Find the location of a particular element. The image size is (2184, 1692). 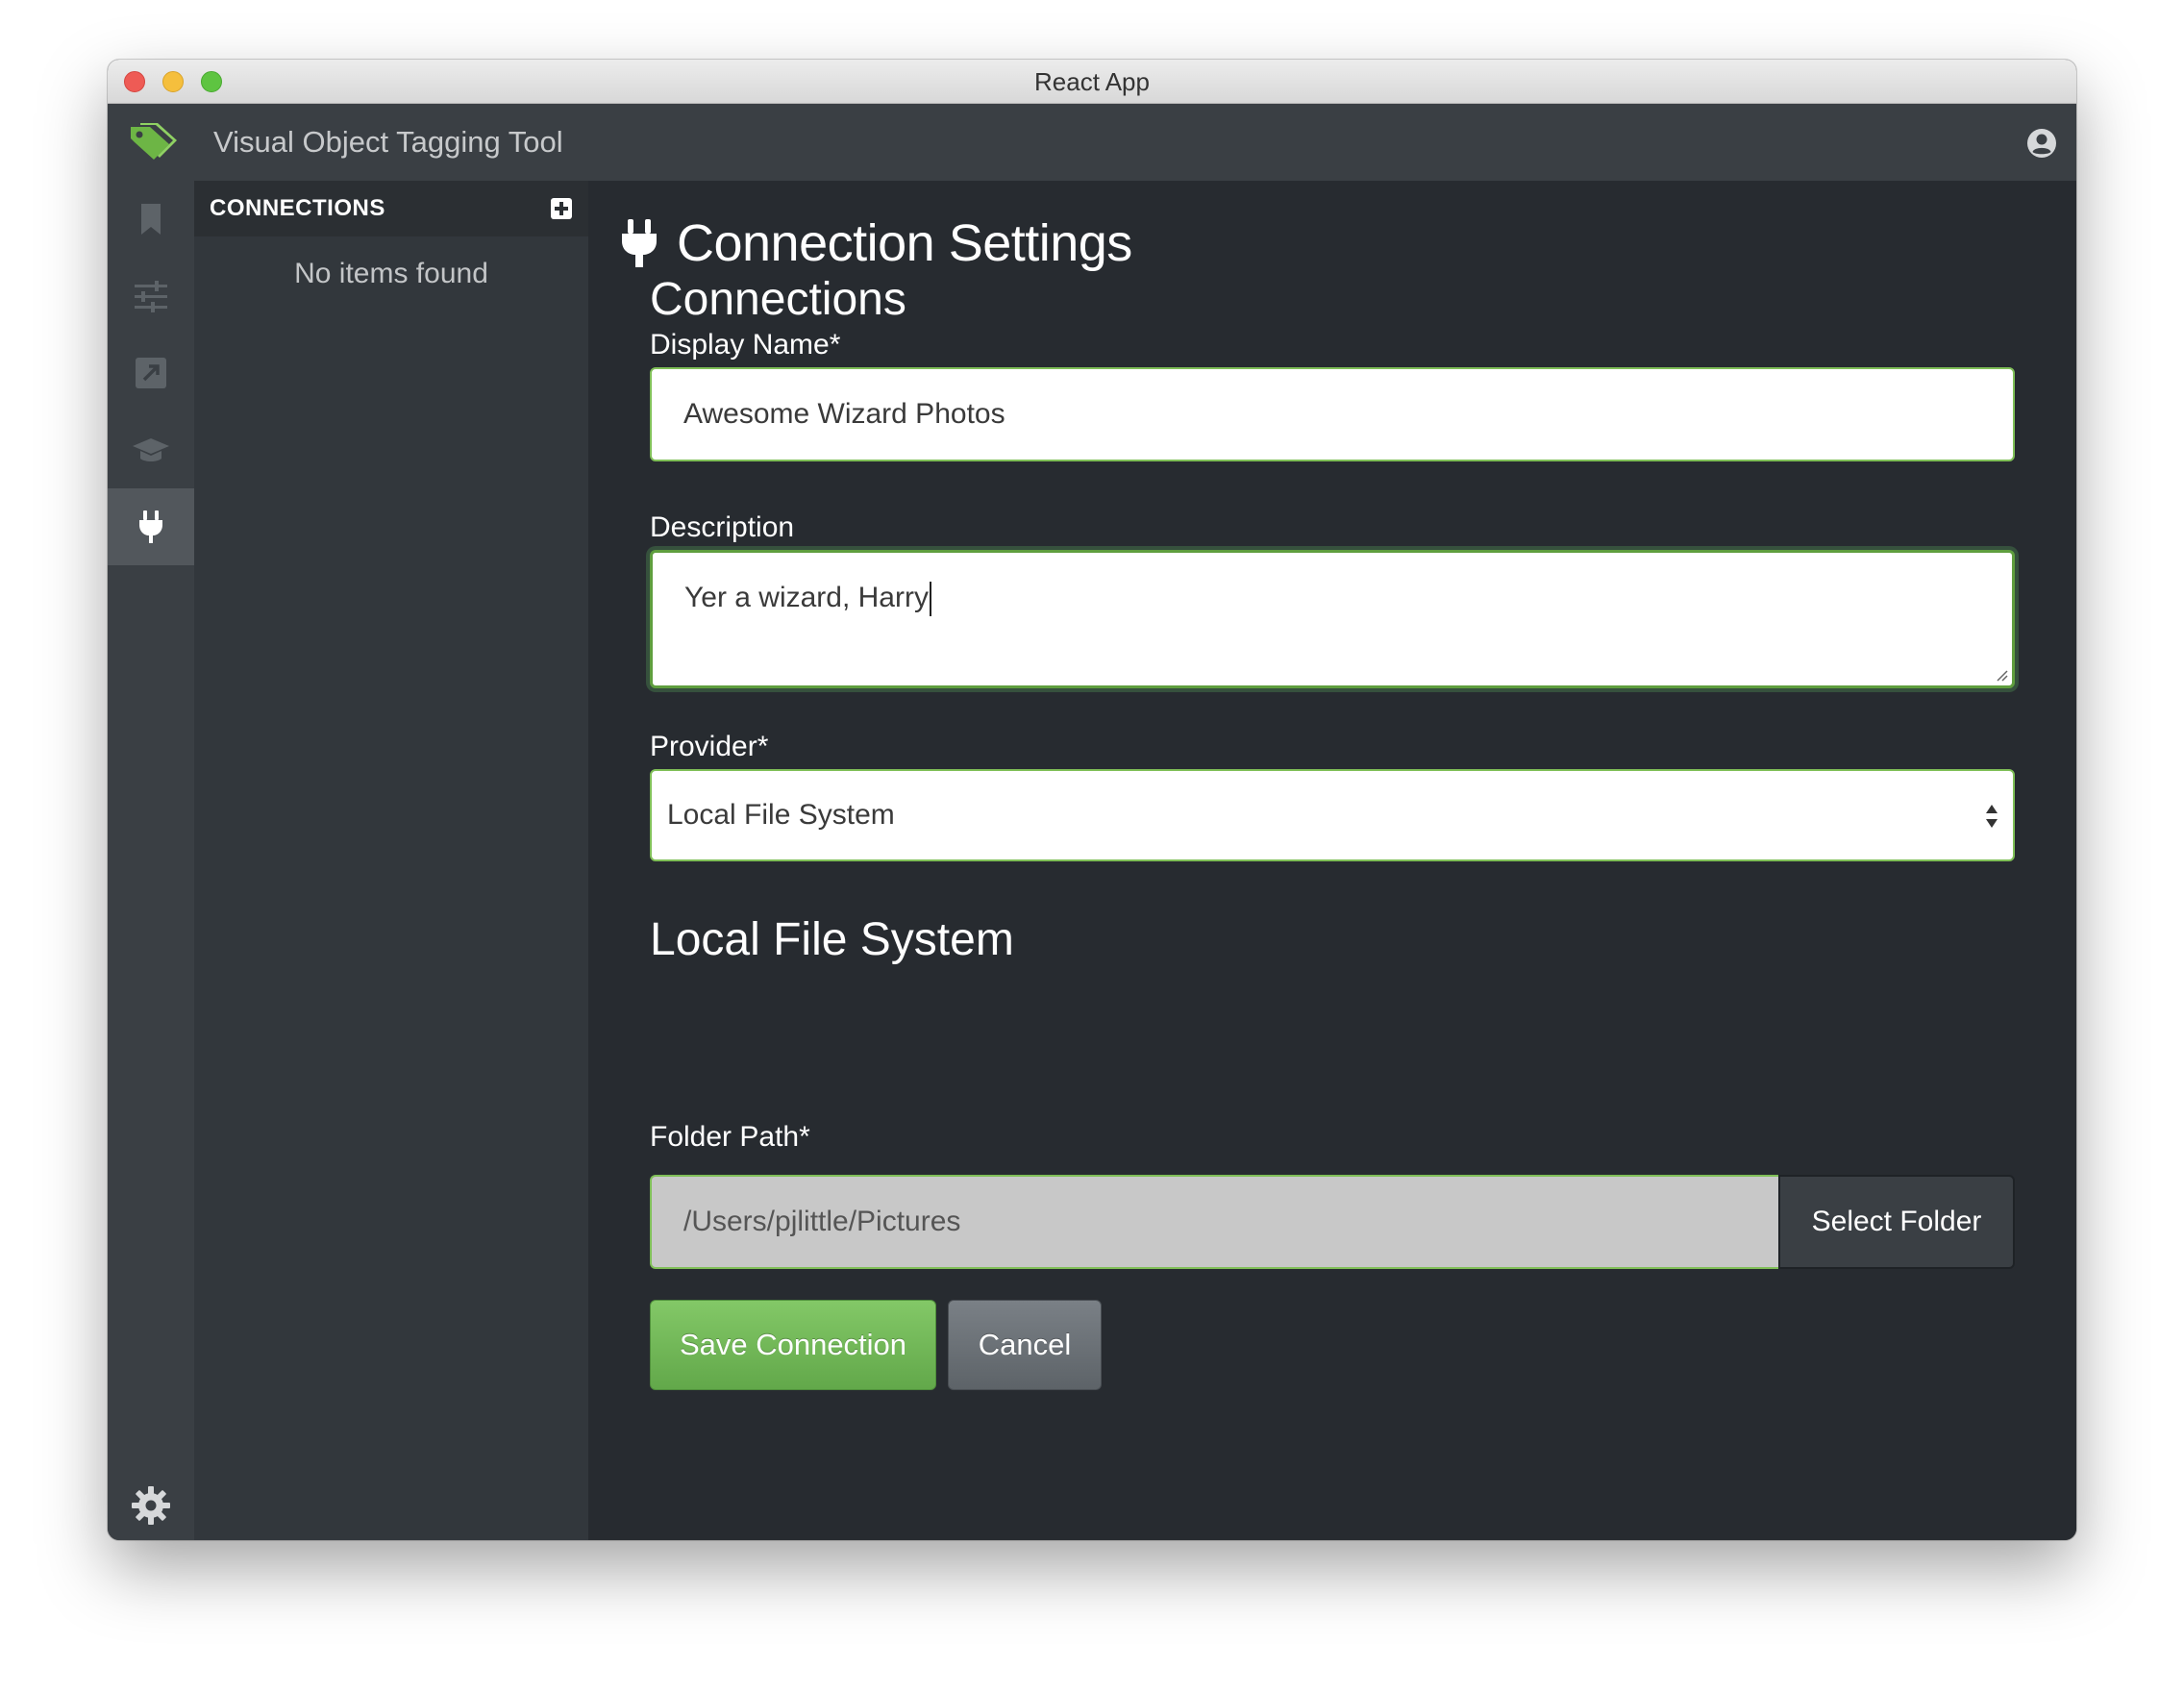

save-connection-button: Save Connection is located at coordinates (793, 1345).